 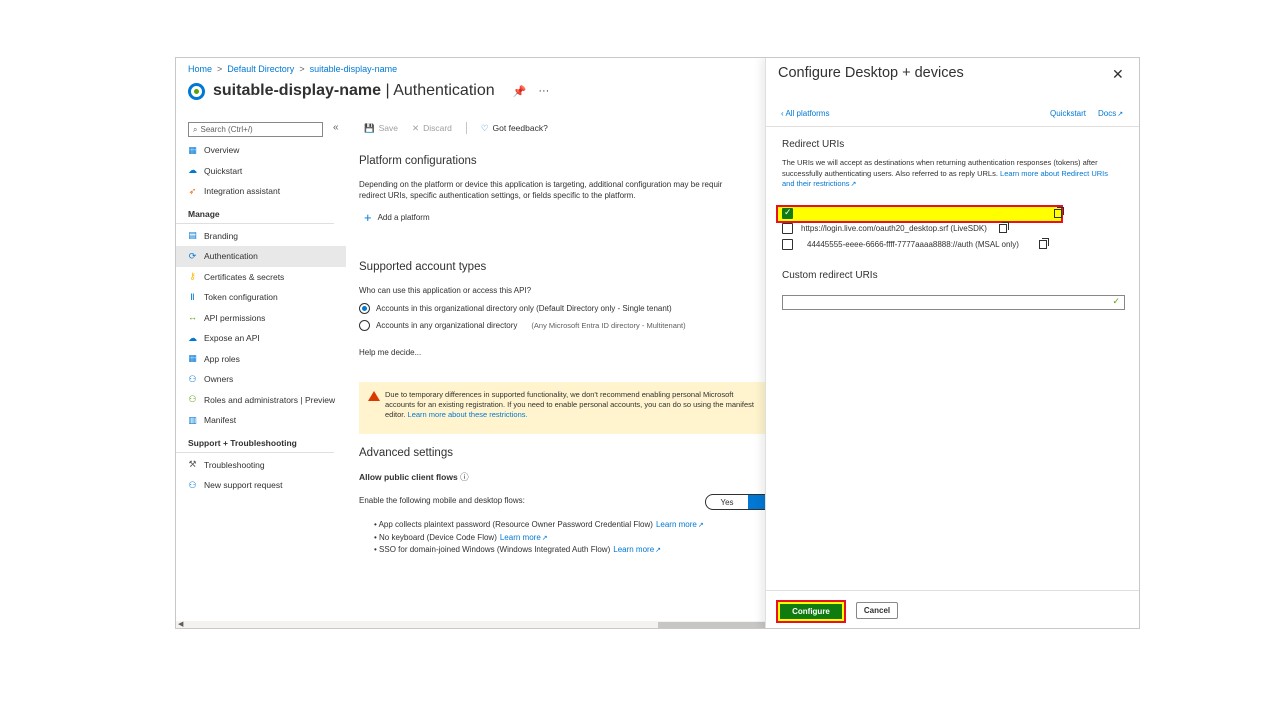 I want to click on sidebar-item-authentication: ⟳ Authentication, so click(x=261, y=256).